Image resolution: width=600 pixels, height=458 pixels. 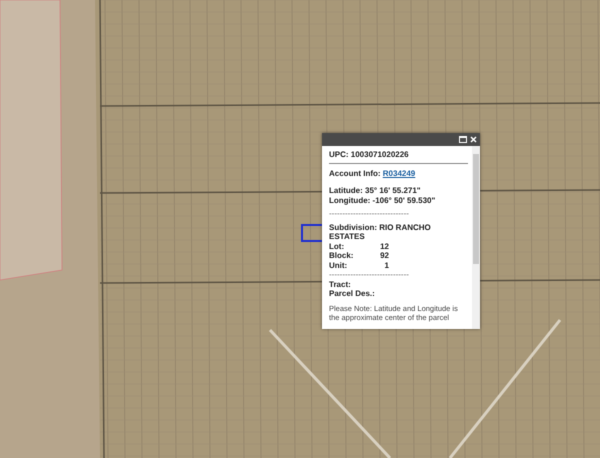 I want to click on coordinate-text: Longitude: -106° 50' 59.530", so click(x=382, y=200).